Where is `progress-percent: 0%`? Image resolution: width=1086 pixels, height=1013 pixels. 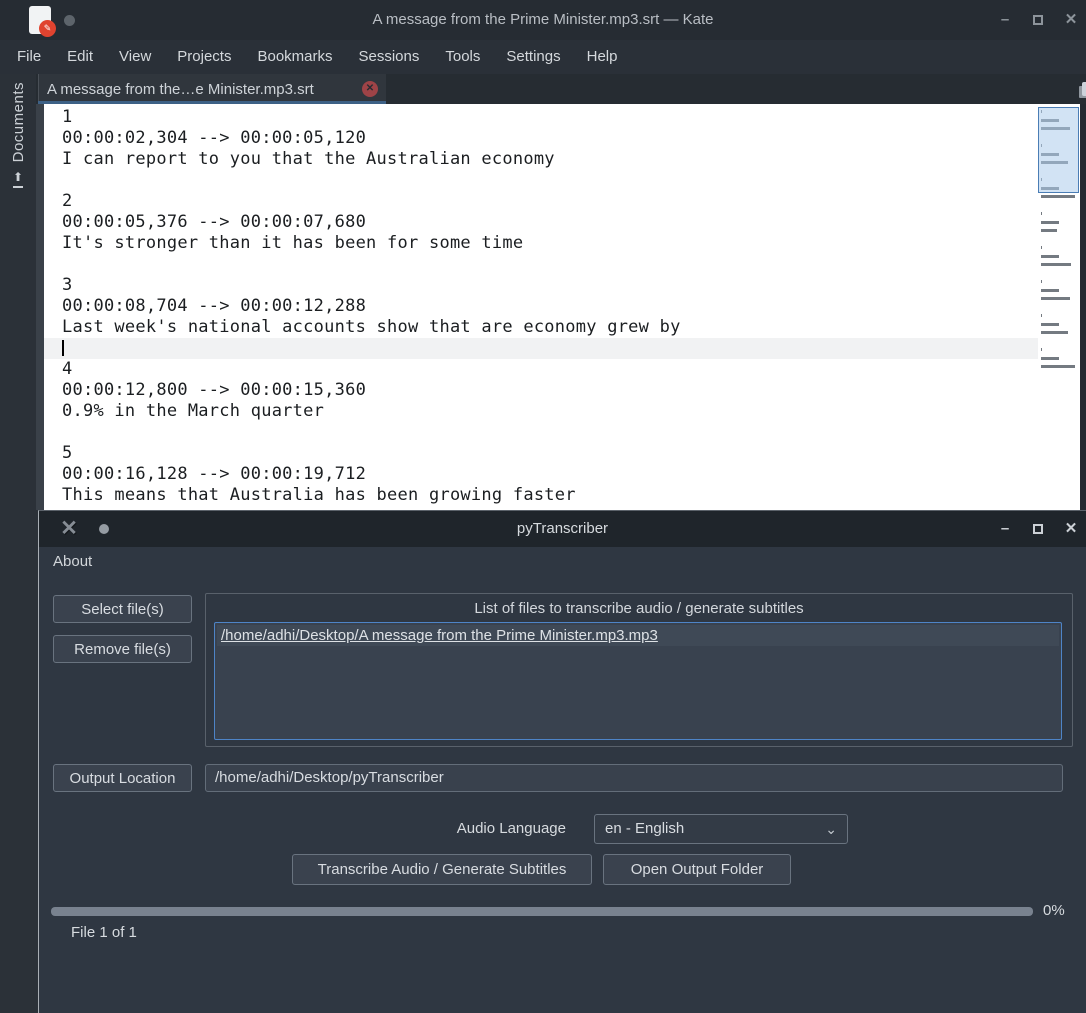
progress-percent: 0% is located at coordinates (1054, 910).